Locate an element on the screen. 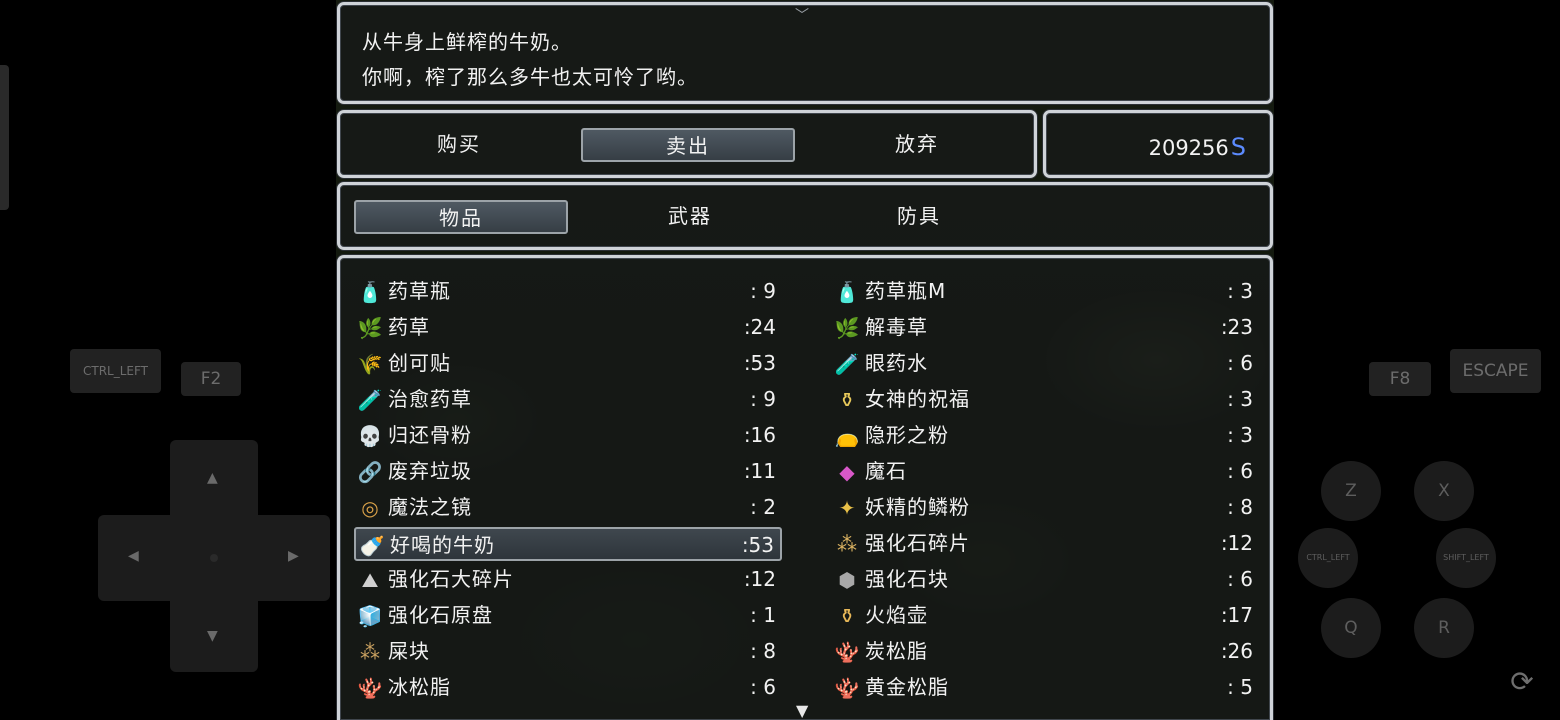 This screenshot has width=1560, height=720. inventory-item: ⚱ 女神的祝福: 3 is located at coordinates (1045, 400).